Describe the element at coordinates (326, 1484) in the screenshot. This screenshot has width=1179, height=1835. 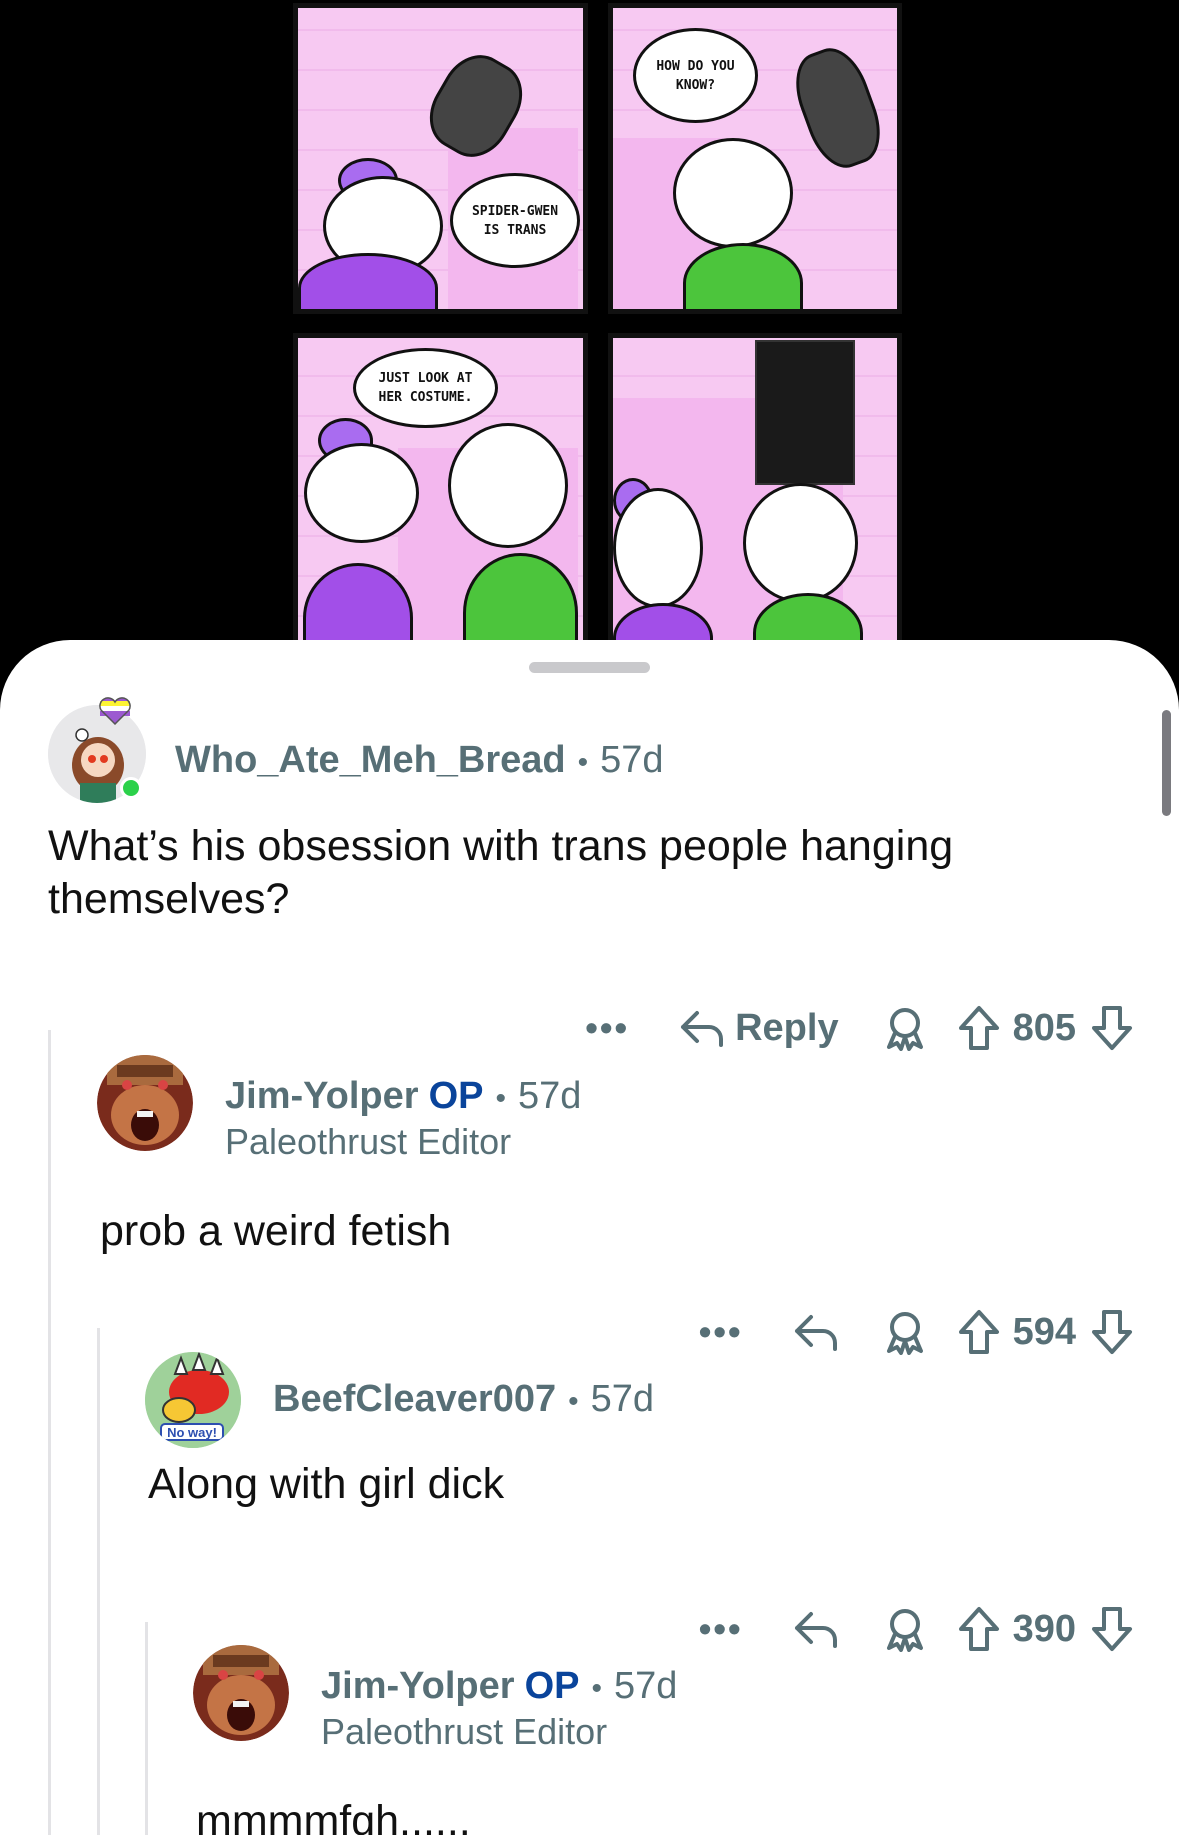
I see `comment-body: Along with girl dick` at that location.